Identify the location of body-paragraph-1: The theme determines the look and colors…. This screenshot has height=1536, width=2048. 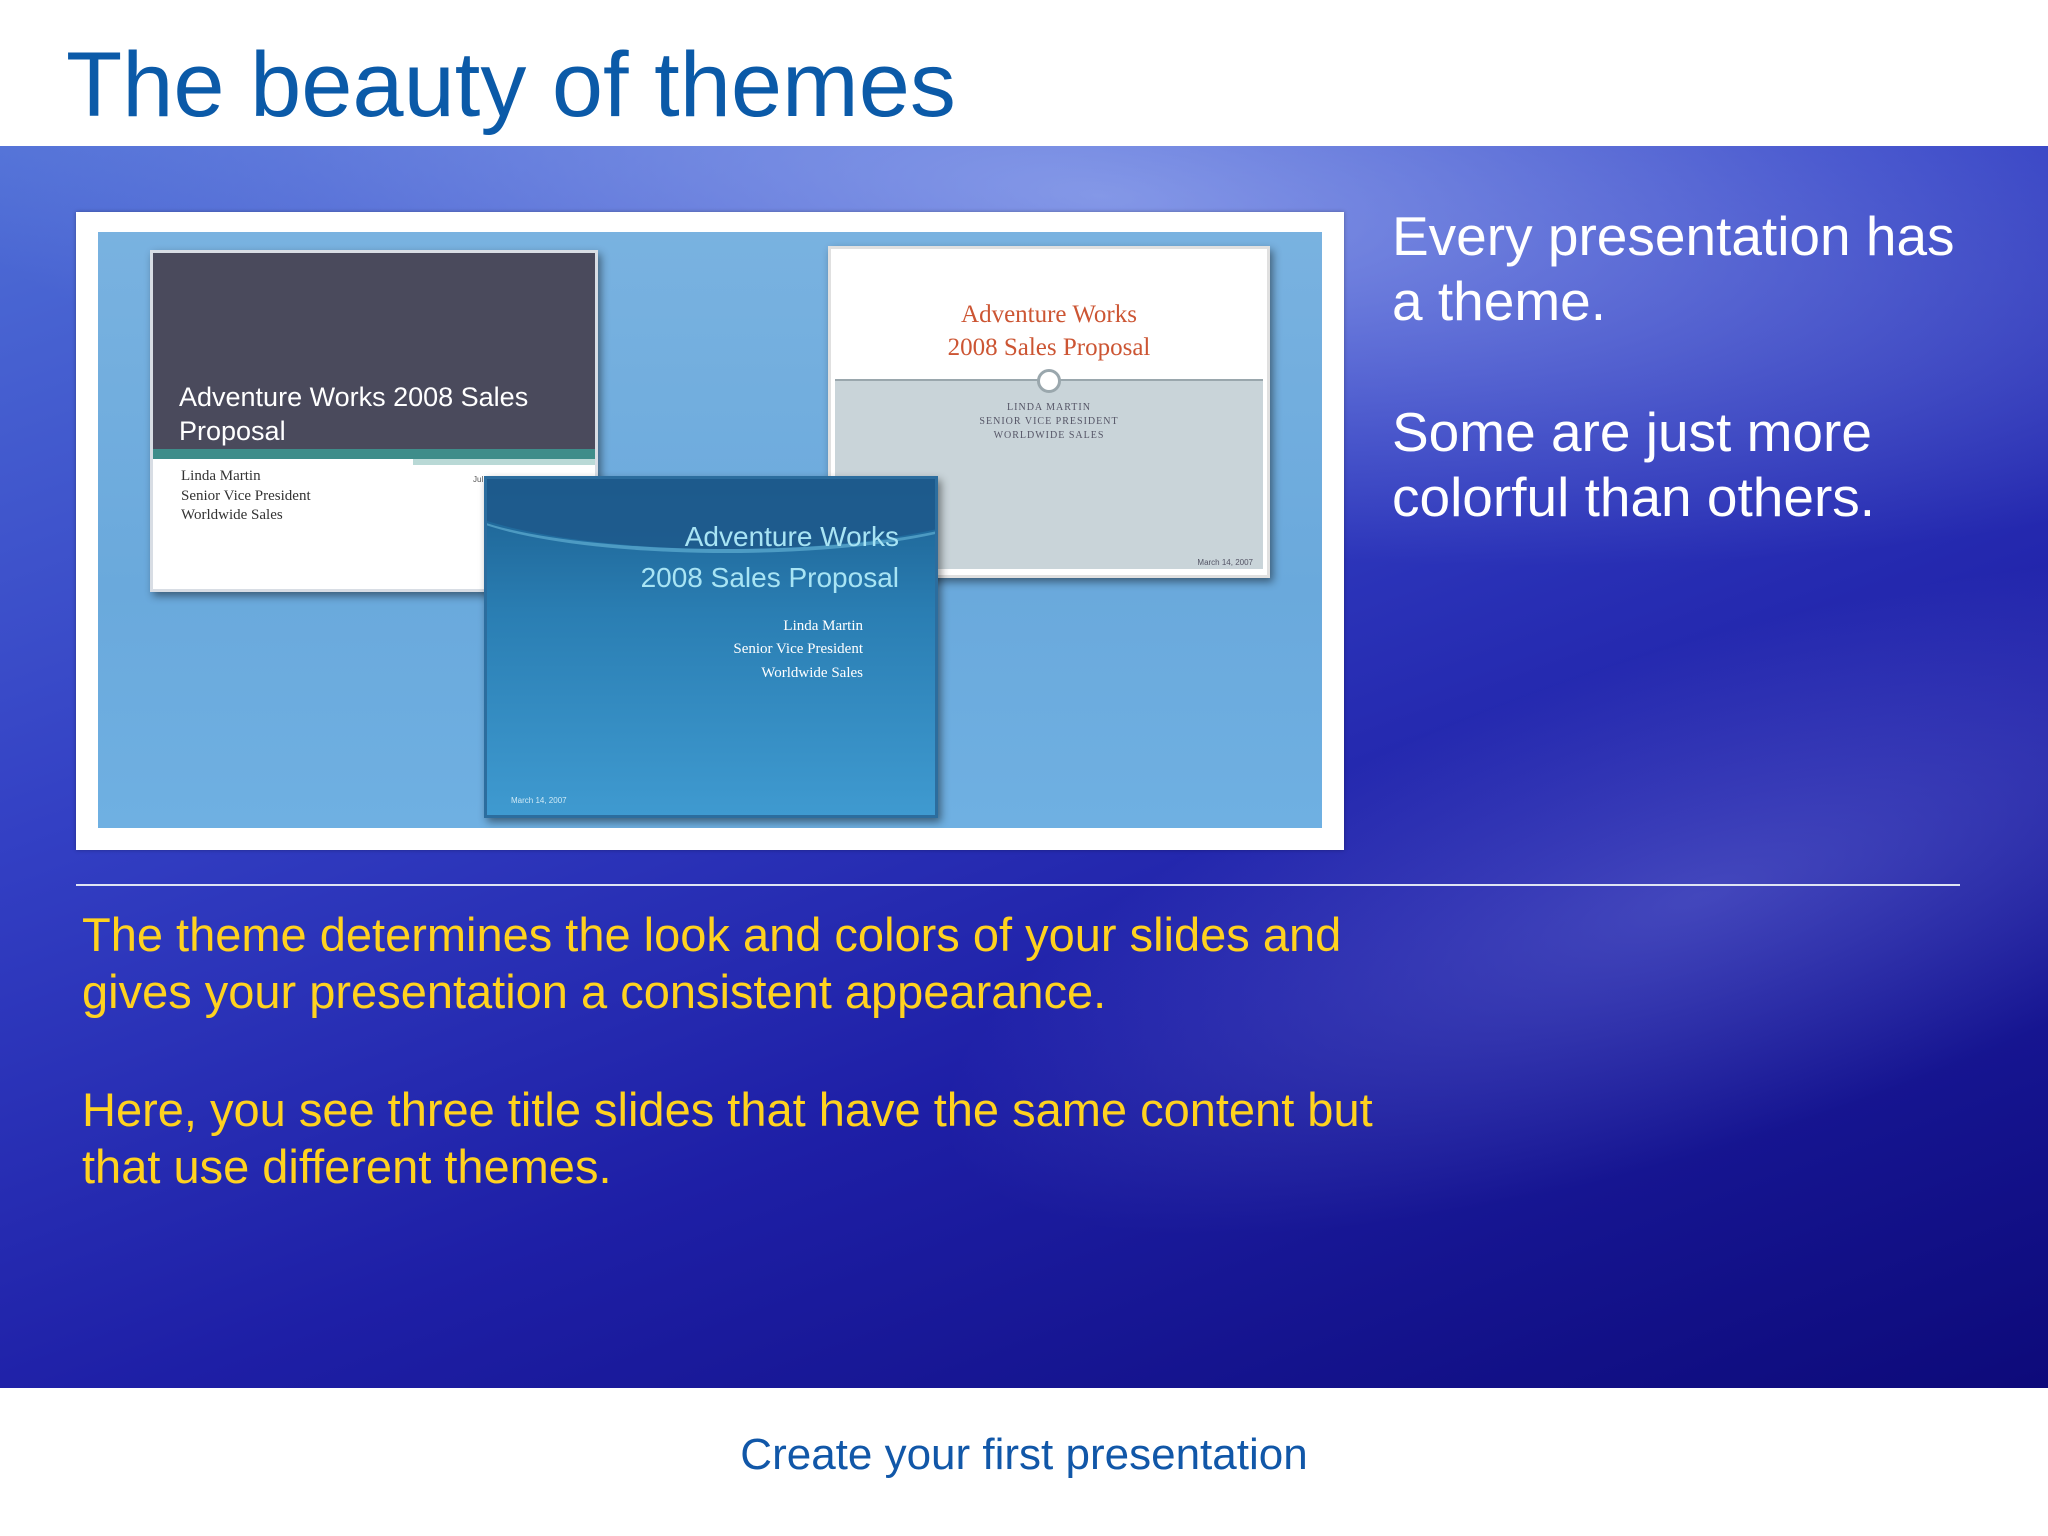
(712, 963).